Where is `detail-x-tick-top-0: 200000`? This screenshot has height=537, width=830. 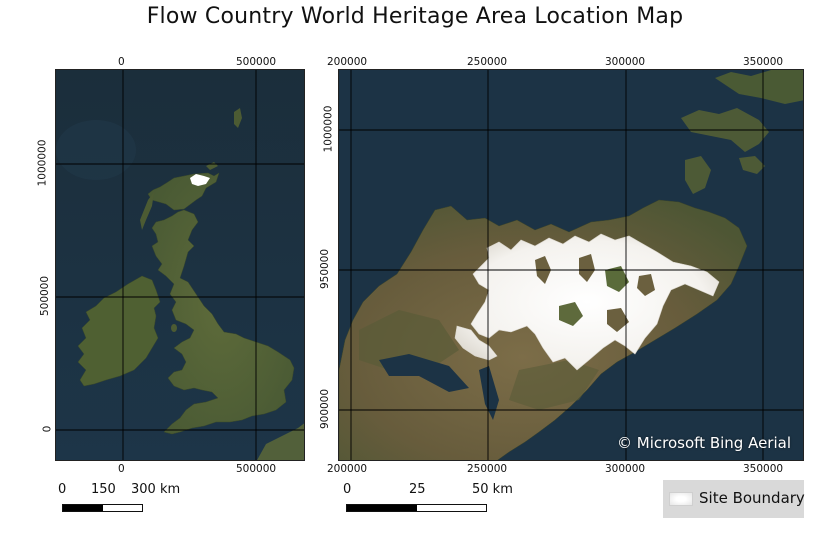 detail-x-tick-top-0: 200000 is located at coordinates (347, 62).